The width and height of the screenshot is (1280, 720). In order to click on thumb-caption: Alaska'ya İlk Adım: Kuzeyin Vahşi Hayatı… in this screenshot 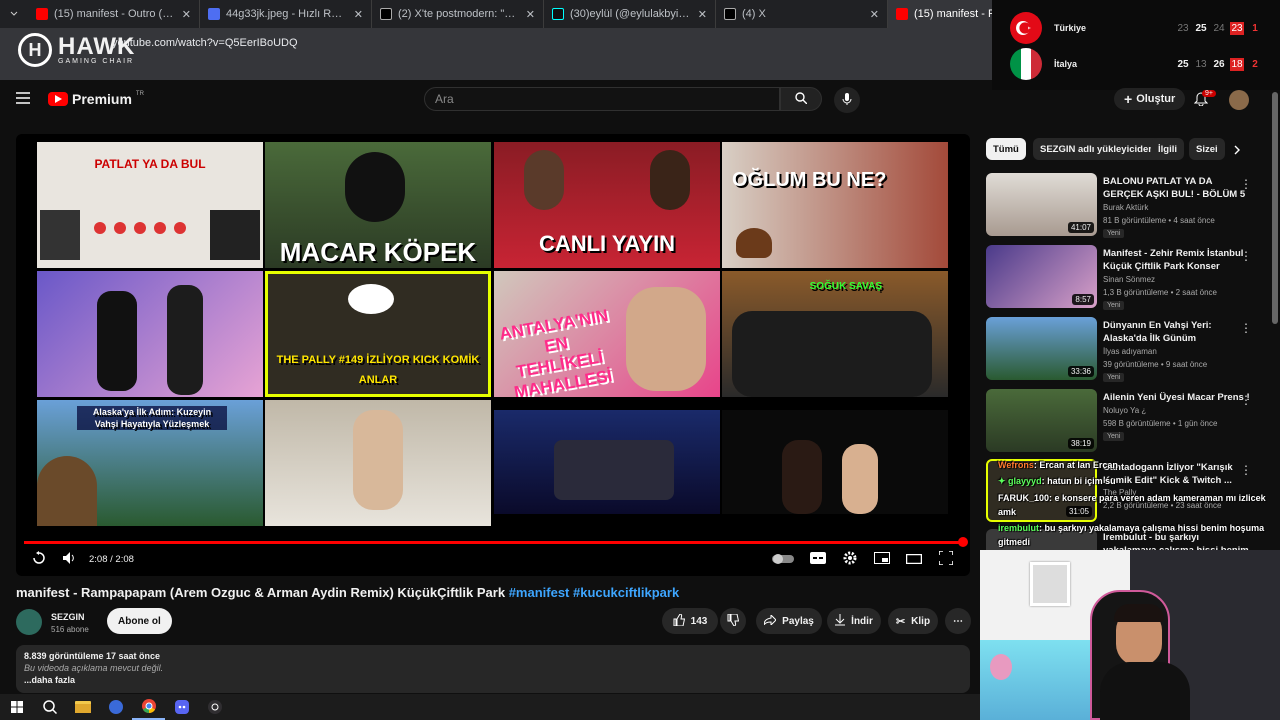, I will do `click(152, 418)`.